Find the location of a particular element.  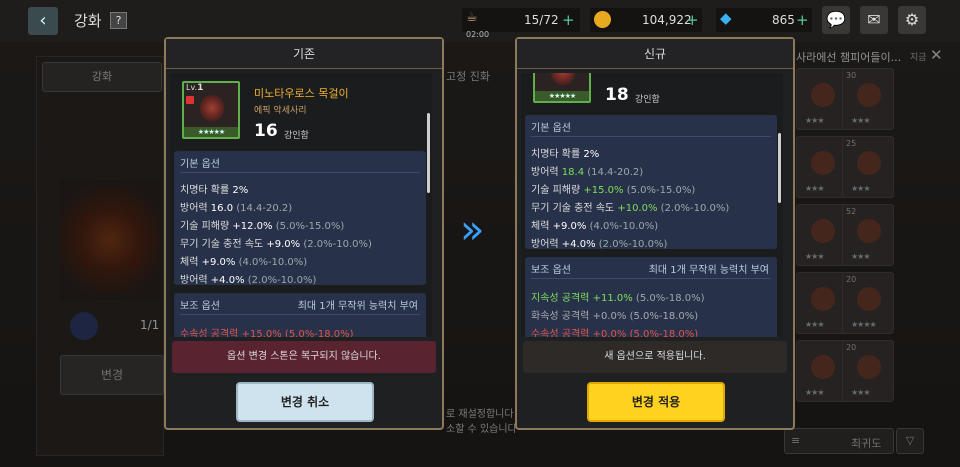

item-icon: Lv.1 ★★★★★ is located at coordinates (211, 110).